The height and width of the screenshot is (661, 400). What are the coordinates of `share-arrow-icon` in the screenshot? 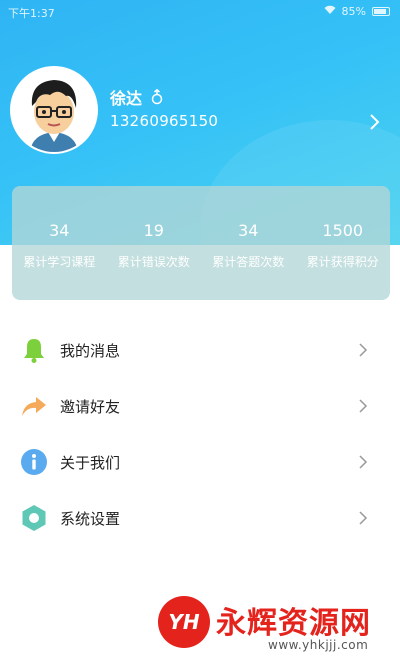 It's located at (34, 406).